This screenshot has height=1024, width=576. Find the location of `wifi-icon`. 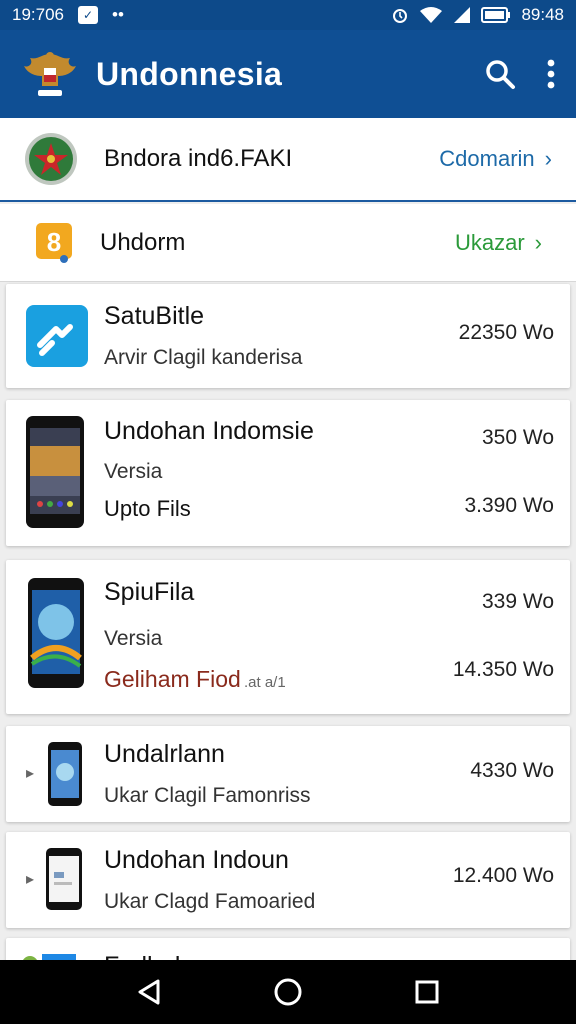

wifi-icon is located at coordinates (431, 15).